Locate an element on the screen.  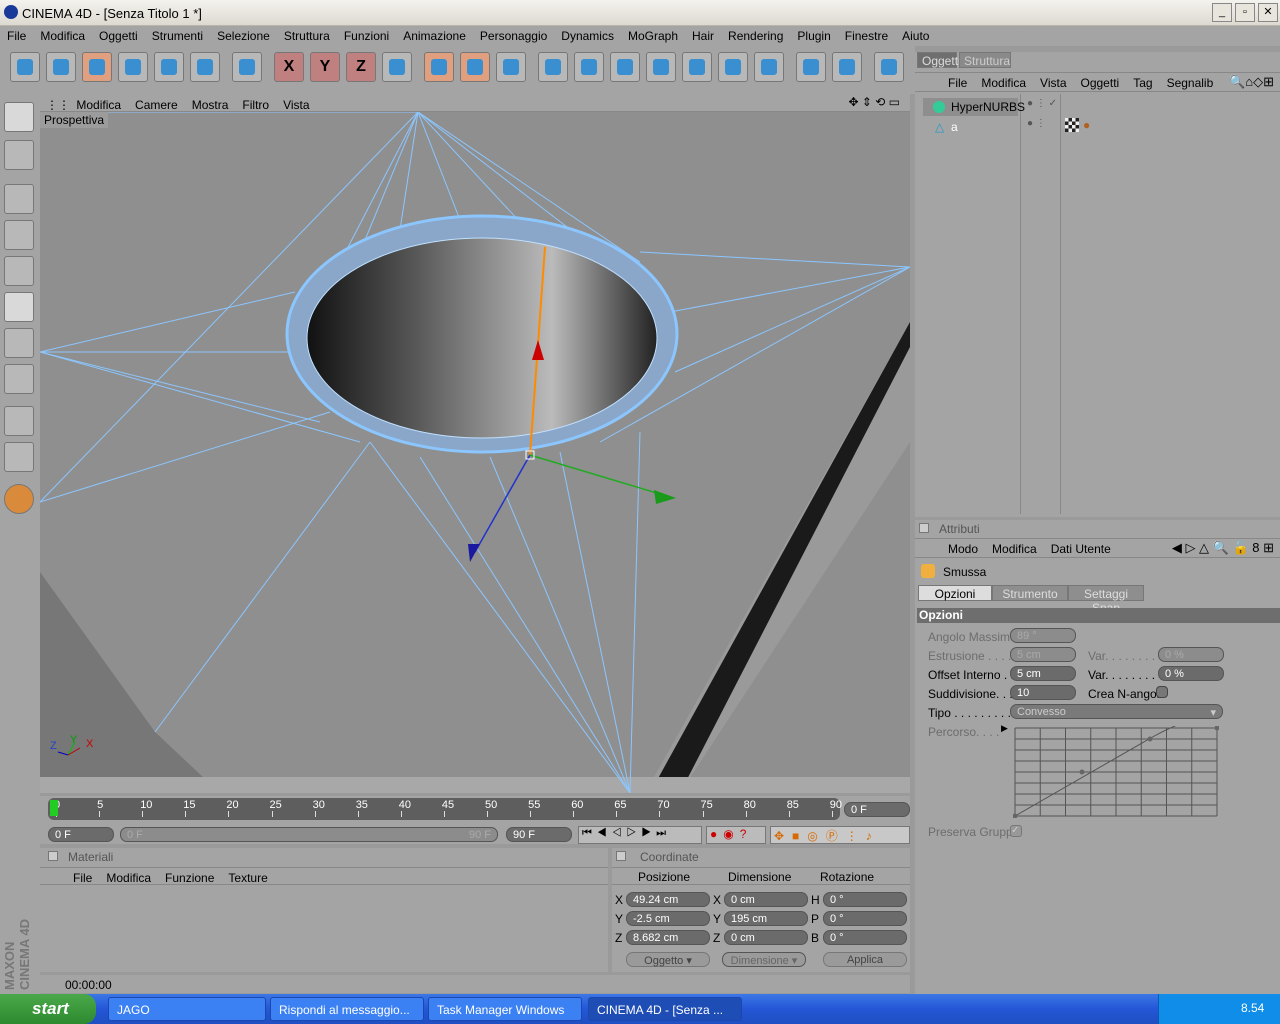
select-button is located at coordinates (97, 67).